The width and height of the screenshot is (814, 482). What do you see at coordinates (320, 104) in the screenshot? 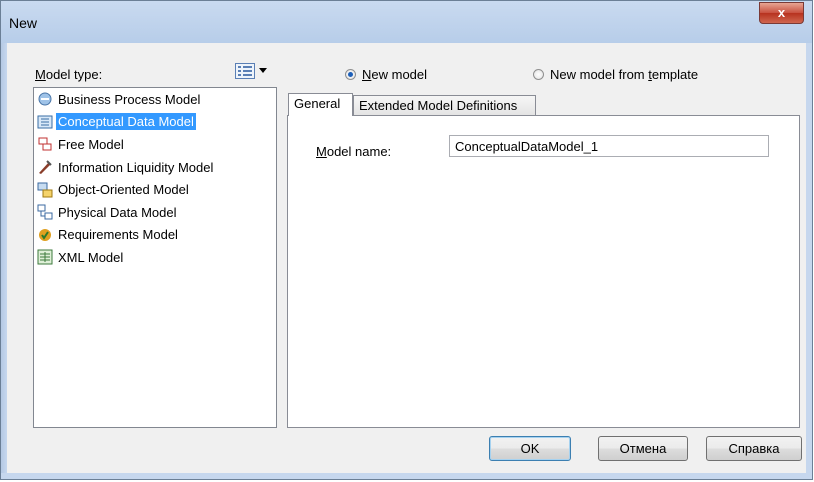
I see `tab-general: General` at bounding box center [320, 104].